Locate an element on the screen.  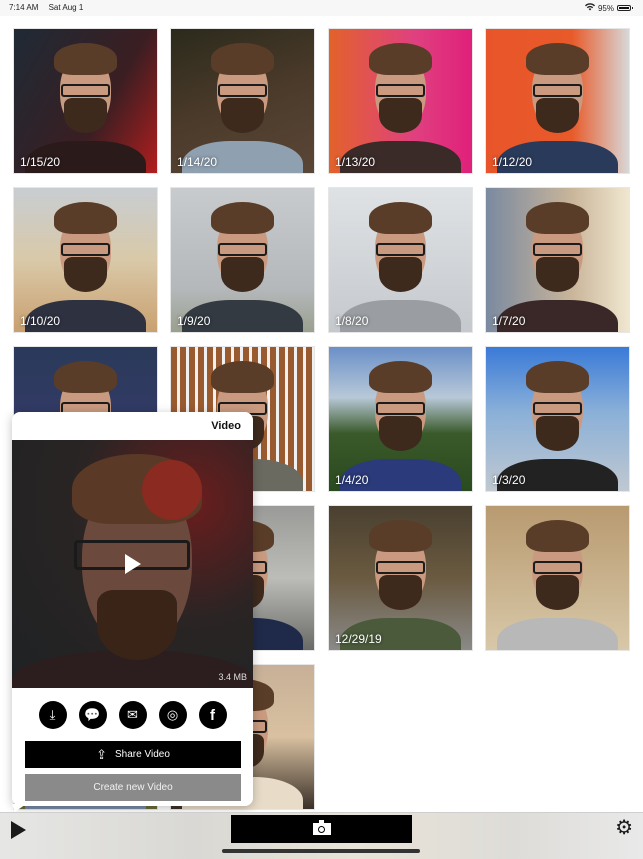
photo-thumbnail is located at coordinates (557, 578).